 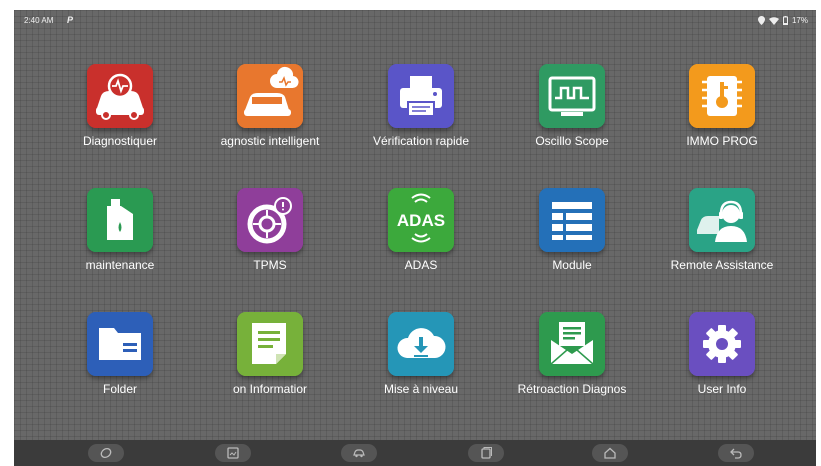 I want to click on back-icon, so click(x=736, y=453).